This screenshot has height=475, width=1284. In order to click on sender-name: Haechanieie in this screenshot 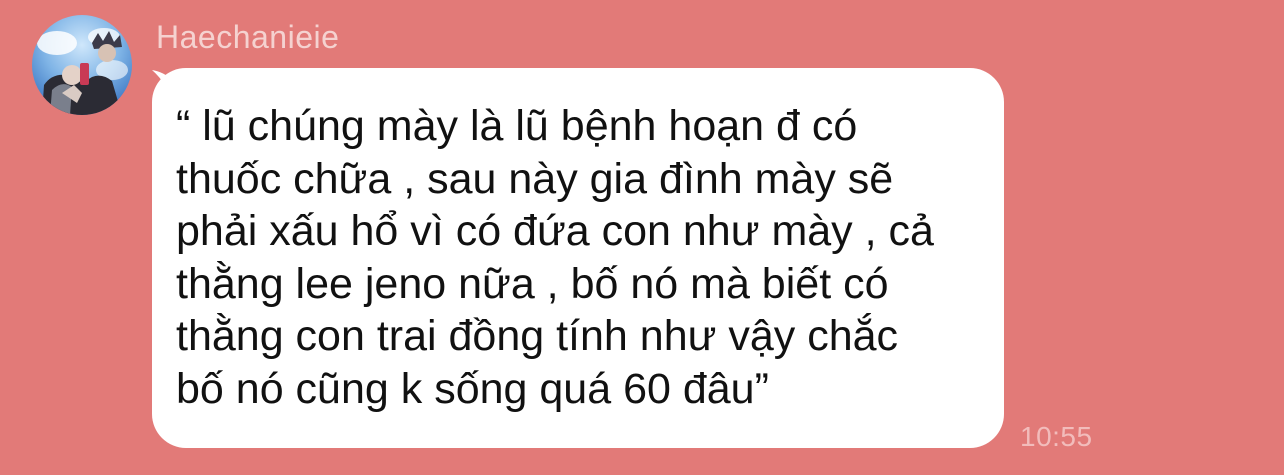, I will do `click(248, 37)`.